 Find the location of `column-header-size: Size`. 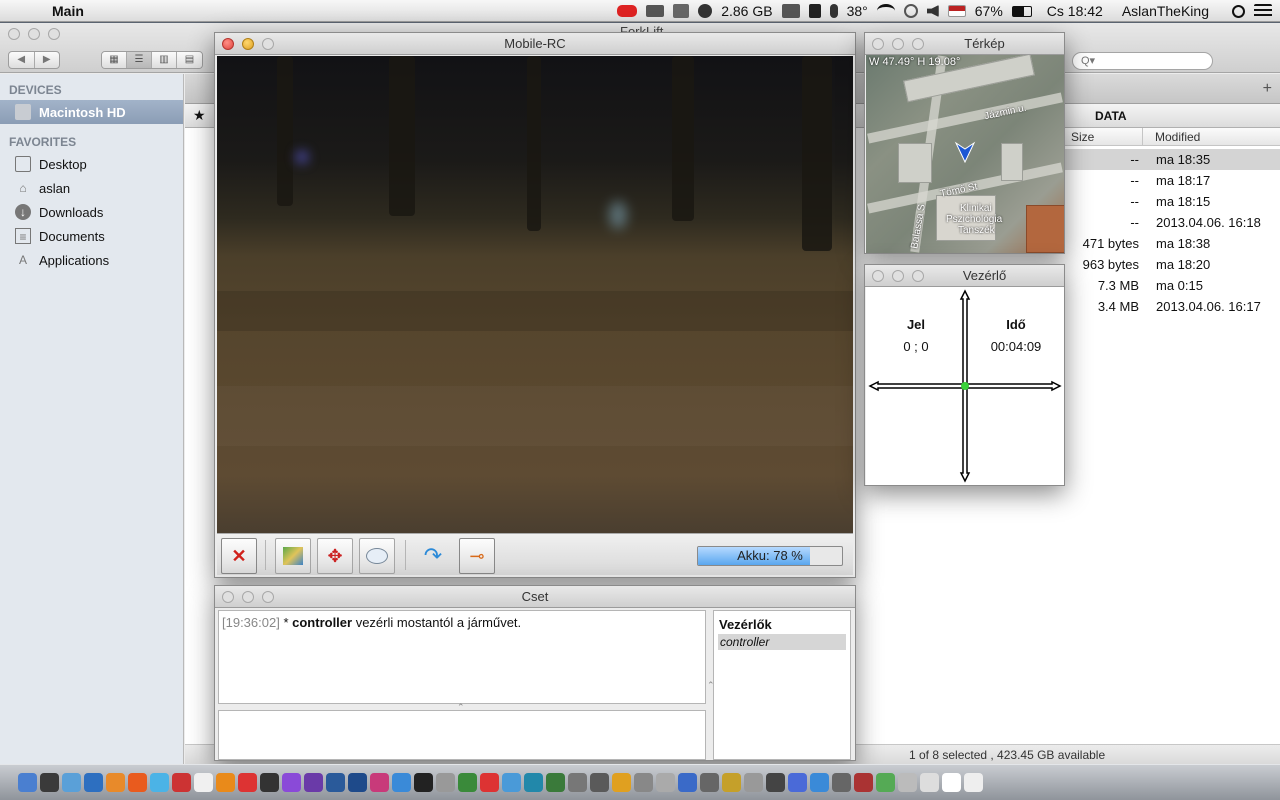

column-header-size: Size is located at coordinates (1104, 137).